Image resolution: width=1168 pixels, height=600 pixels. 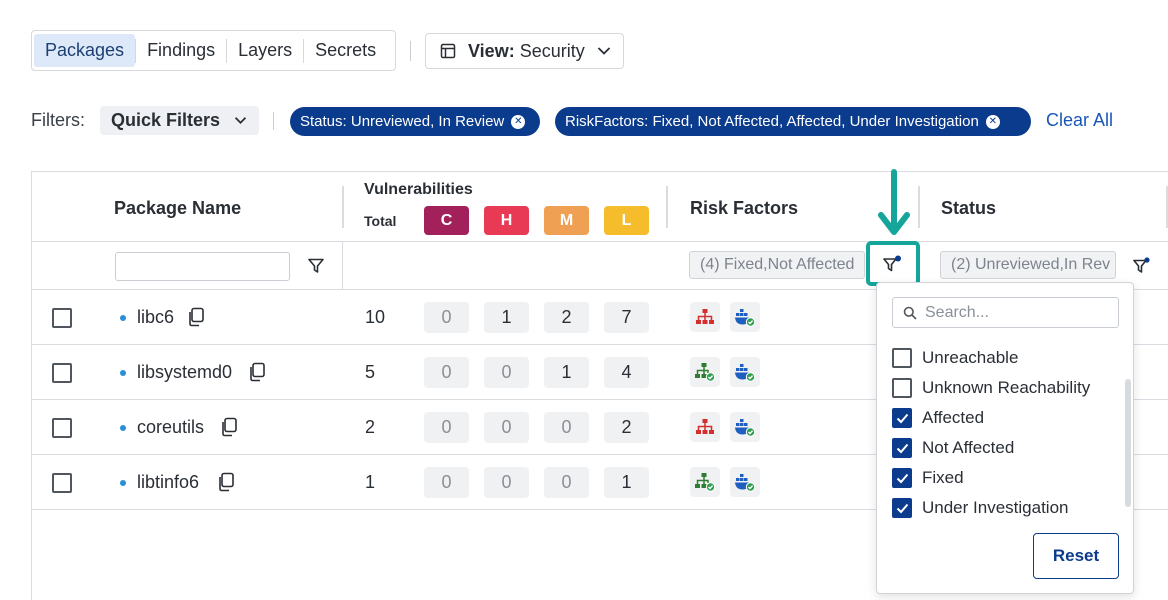 I want to click on header-package-name: Package Name, so click(x=177, y=208).